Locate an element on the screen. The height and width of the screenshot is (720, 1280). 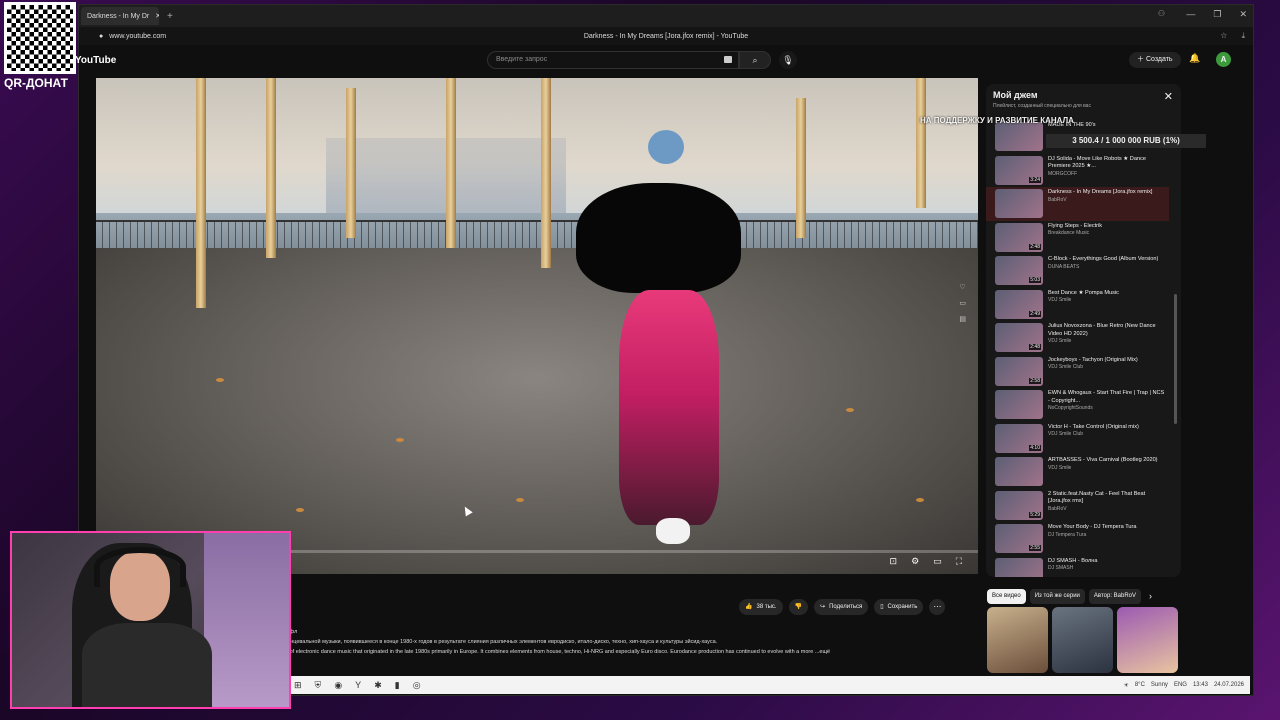
duration-badge: 4:10 is located at coordinates (1035, 447).